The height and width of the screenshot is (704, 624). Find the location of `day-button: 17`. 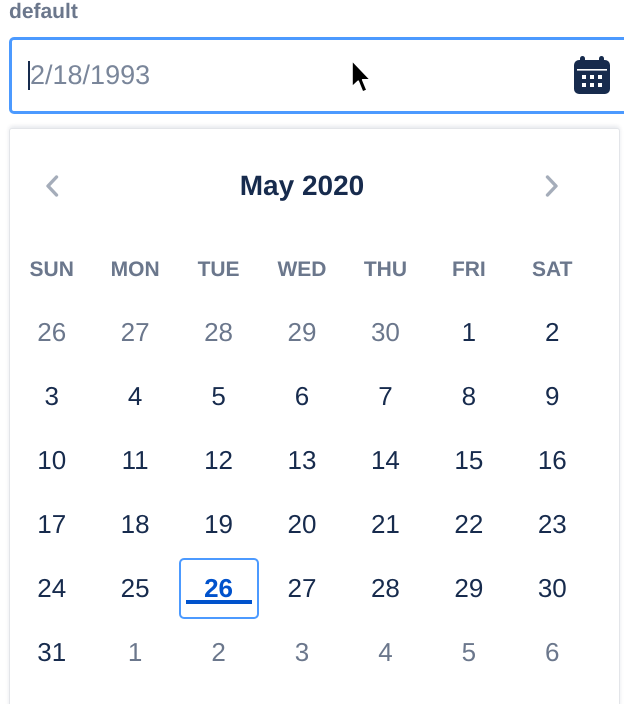

day-button: 17 is located at coordinates (52, 524).